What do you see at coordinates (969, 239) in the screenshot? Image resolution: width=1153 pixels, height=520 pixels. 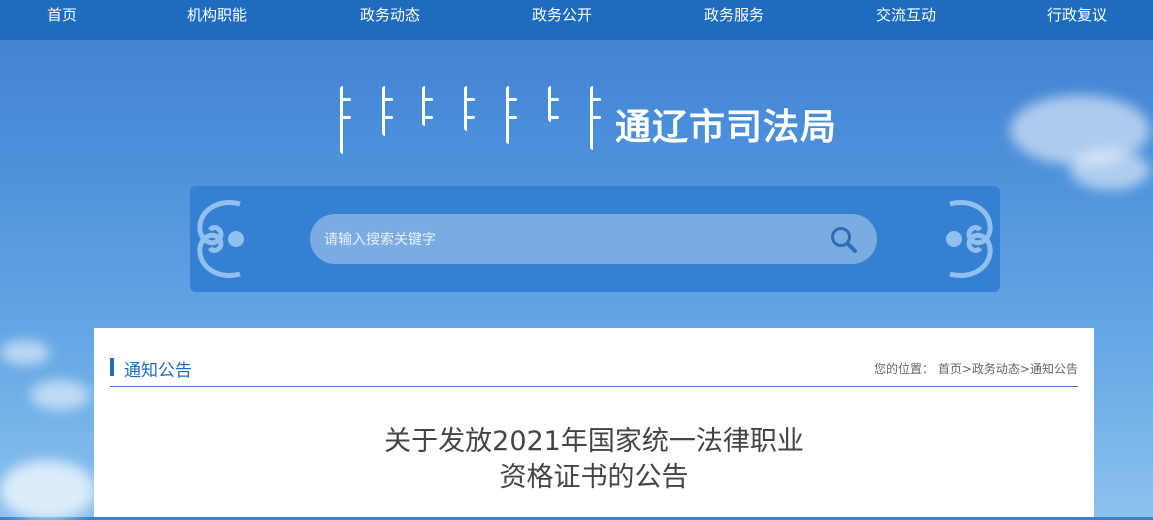 I see `cloud-ornament-right-icon` at bounding box center [969, 239].